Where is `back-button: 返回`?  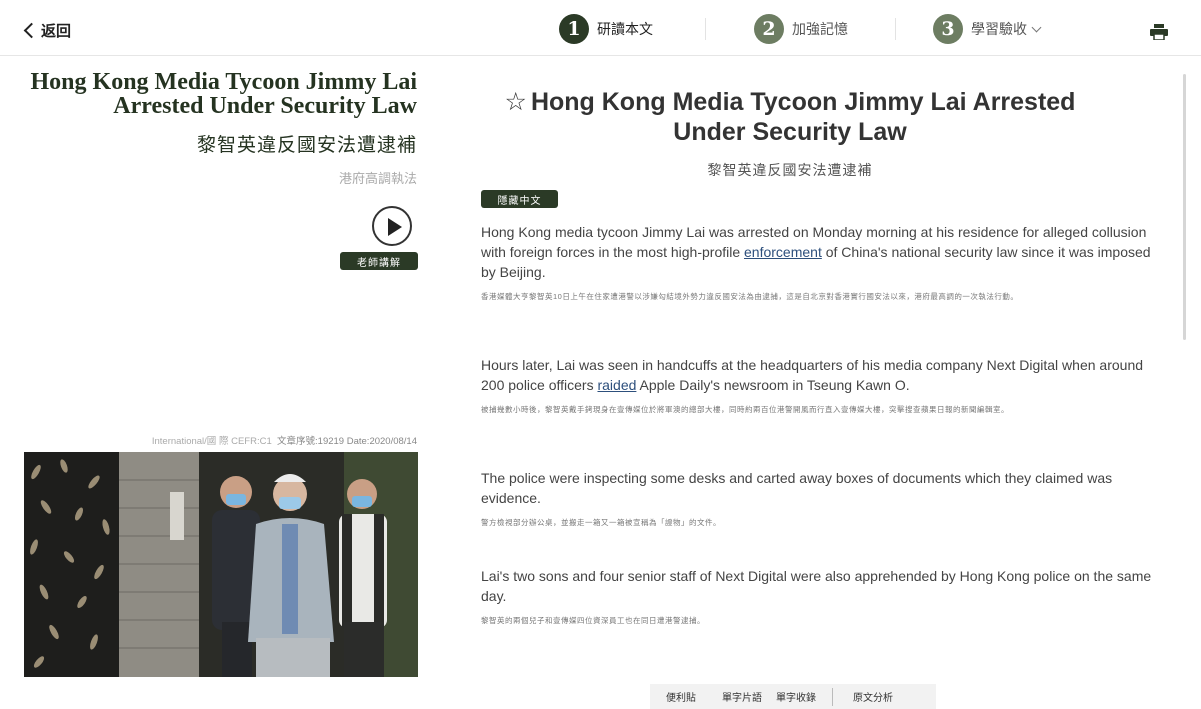 back-button: 返回 is located at coordinates (47, 30).